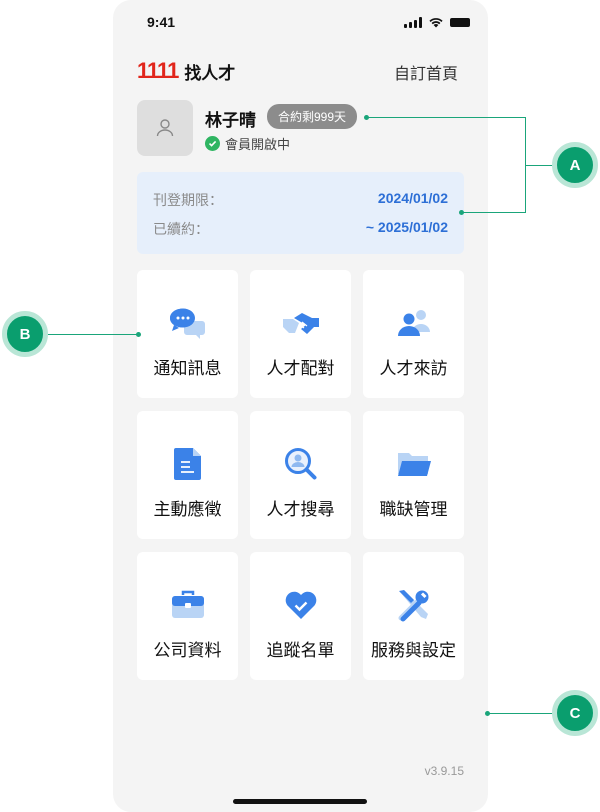 The height and width of the screenshot is (812, 600). I want to click on callout-a: A, so click(575, 165).